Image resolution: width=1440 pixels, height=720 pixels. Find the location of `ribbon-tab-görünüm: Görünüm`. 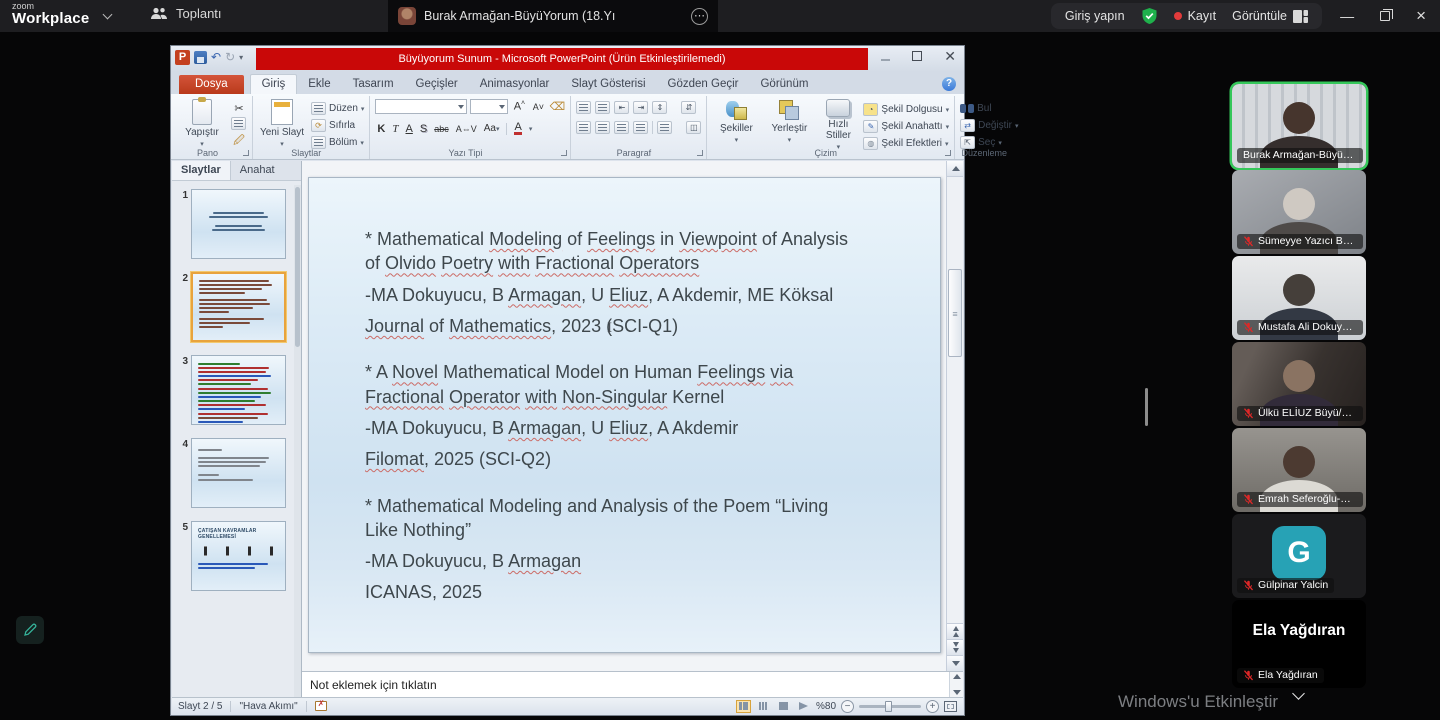

ribbon-tab-görünüm: Görünüm is located at coordinates (784, 84).